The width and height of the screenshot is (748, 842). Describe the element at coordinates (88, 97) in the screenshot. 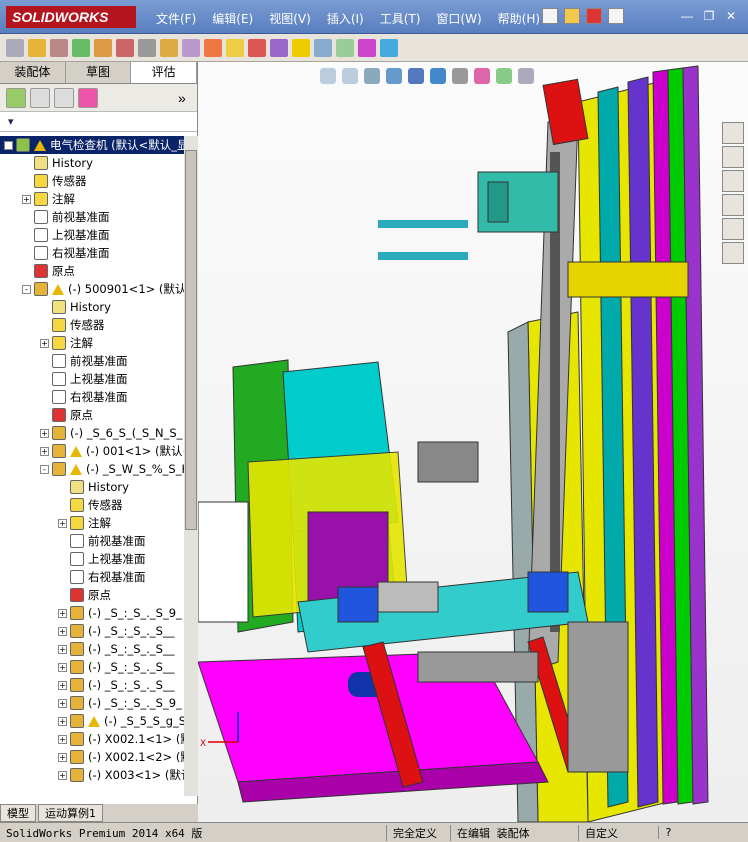

I see `display-manager-icon` at that location.